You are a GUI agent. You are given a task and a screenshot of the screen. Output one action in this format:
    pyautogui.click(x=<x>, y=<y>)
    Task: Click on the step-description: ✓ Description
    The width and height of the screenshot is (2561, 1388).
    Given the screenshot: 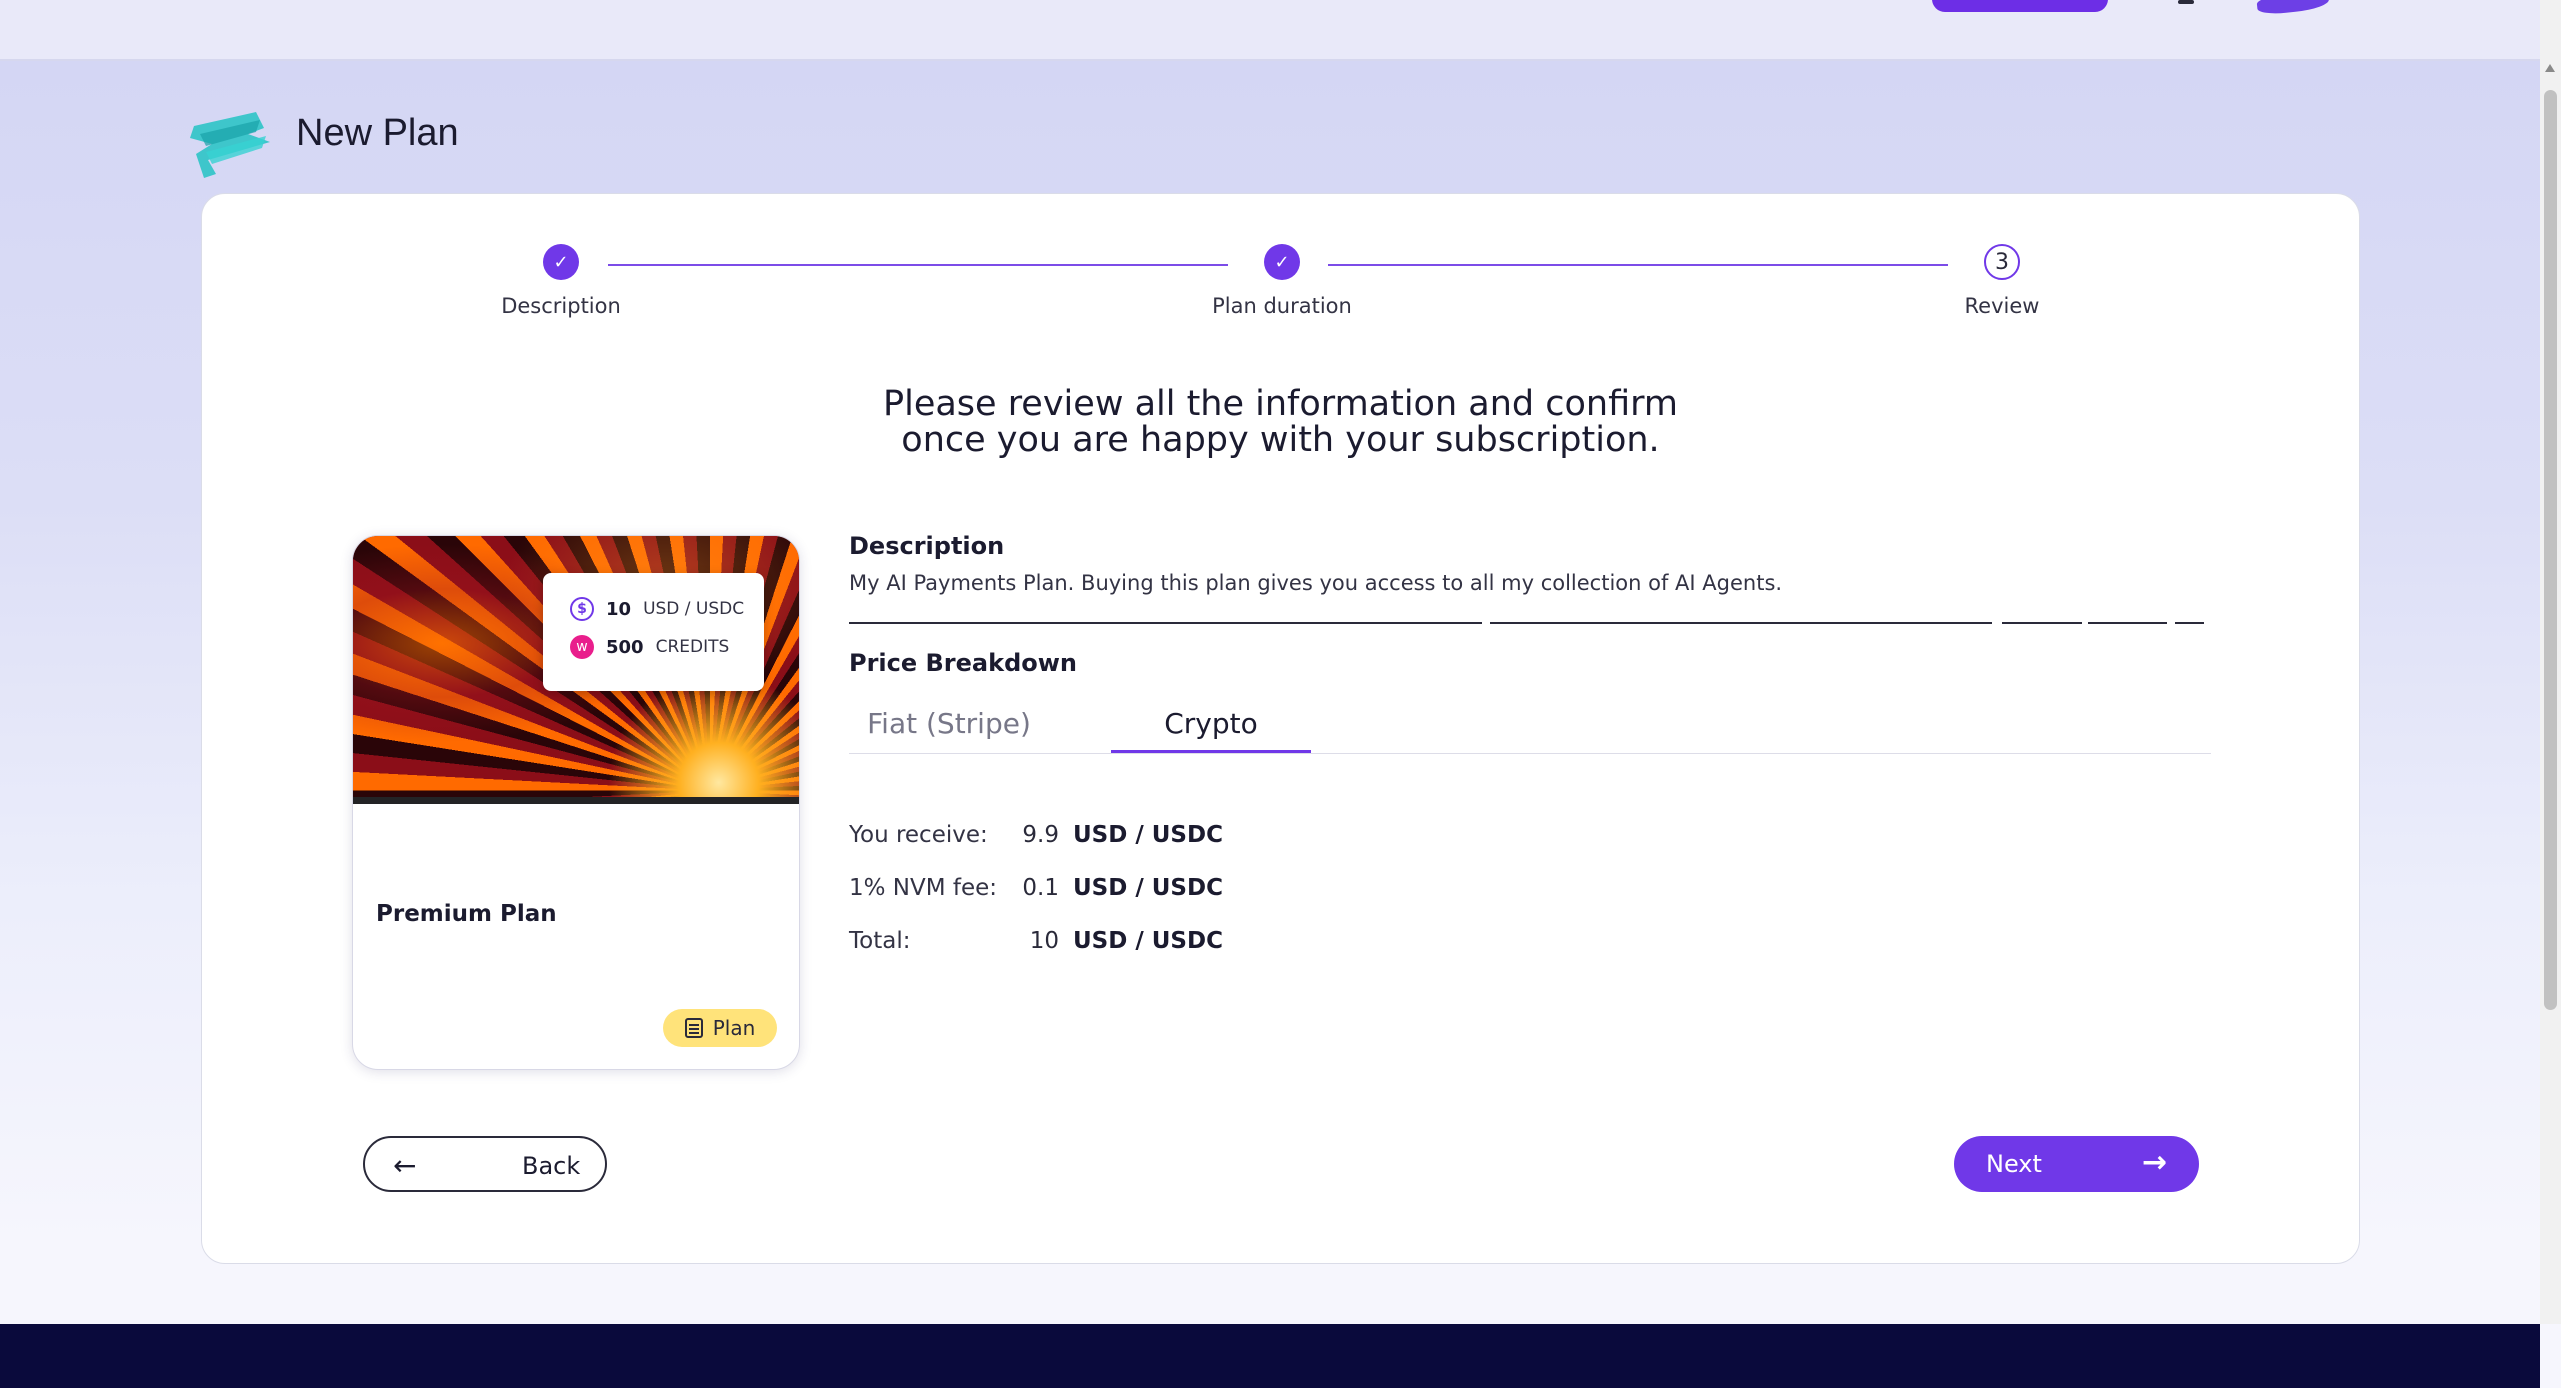 What is the action you would take?
    pyautogui.click(x=561, y=281)
    